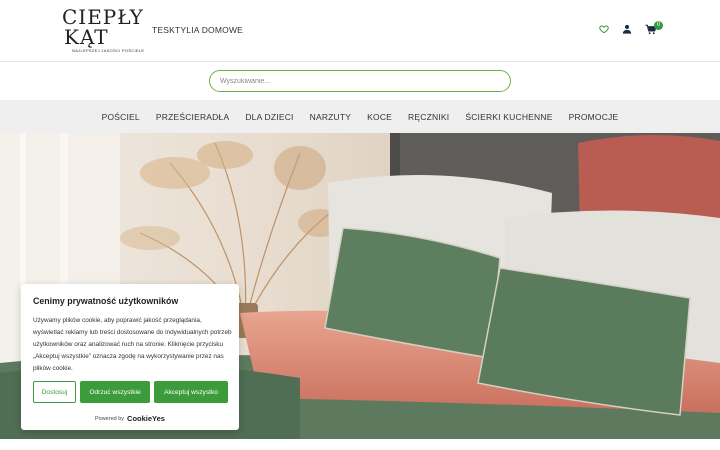 This screenshot has height=450, width=720. Describe the element at coordinates (191, 392) in the screenshot. I see `accept-all-button: Akceptuj wszystko` at that location.